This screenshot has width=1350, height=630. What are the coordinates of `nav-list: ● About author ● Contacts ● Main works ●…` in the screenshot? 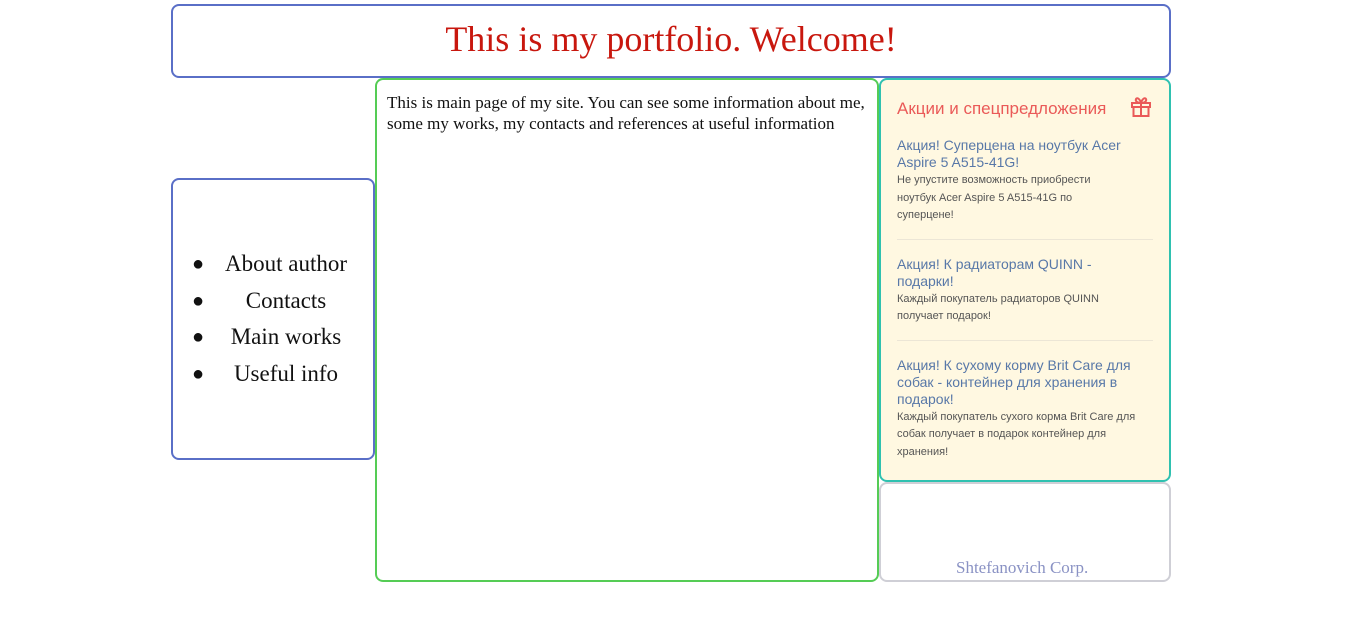 It's located at (273, 319).